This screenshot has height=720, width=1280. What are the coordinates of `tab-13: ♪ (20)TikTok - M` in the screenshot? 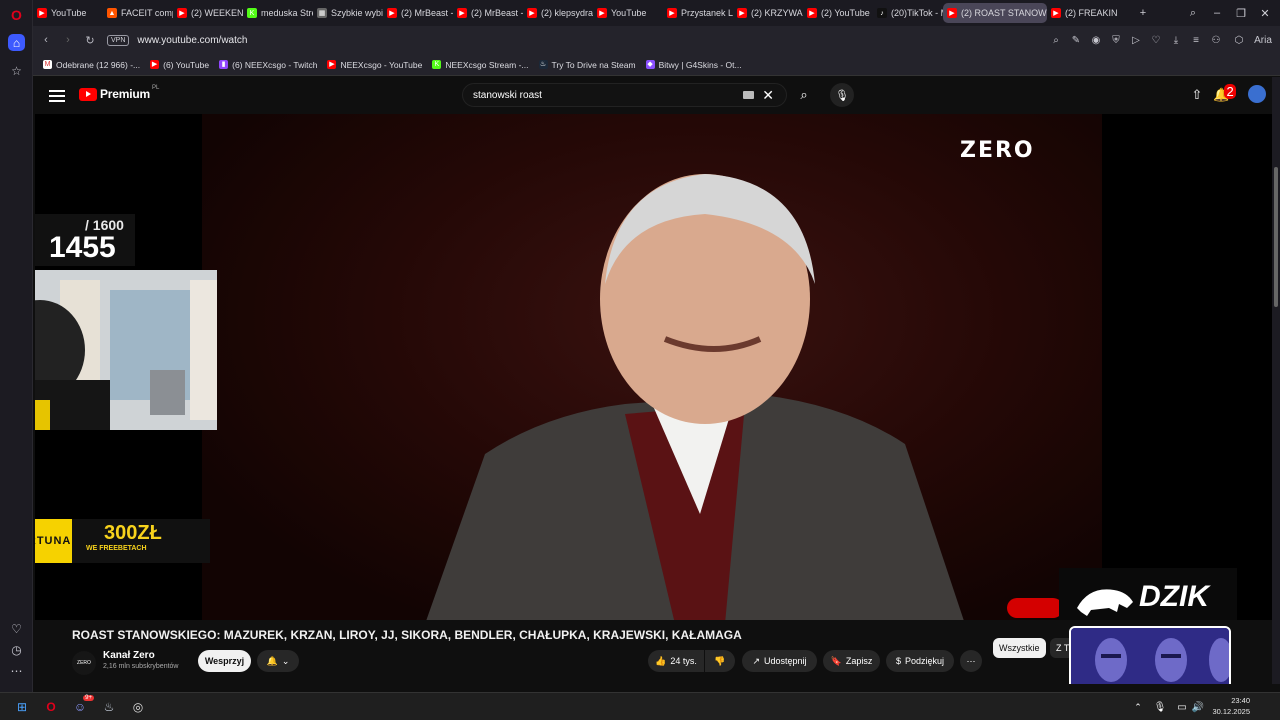 It's located at (908, 13).